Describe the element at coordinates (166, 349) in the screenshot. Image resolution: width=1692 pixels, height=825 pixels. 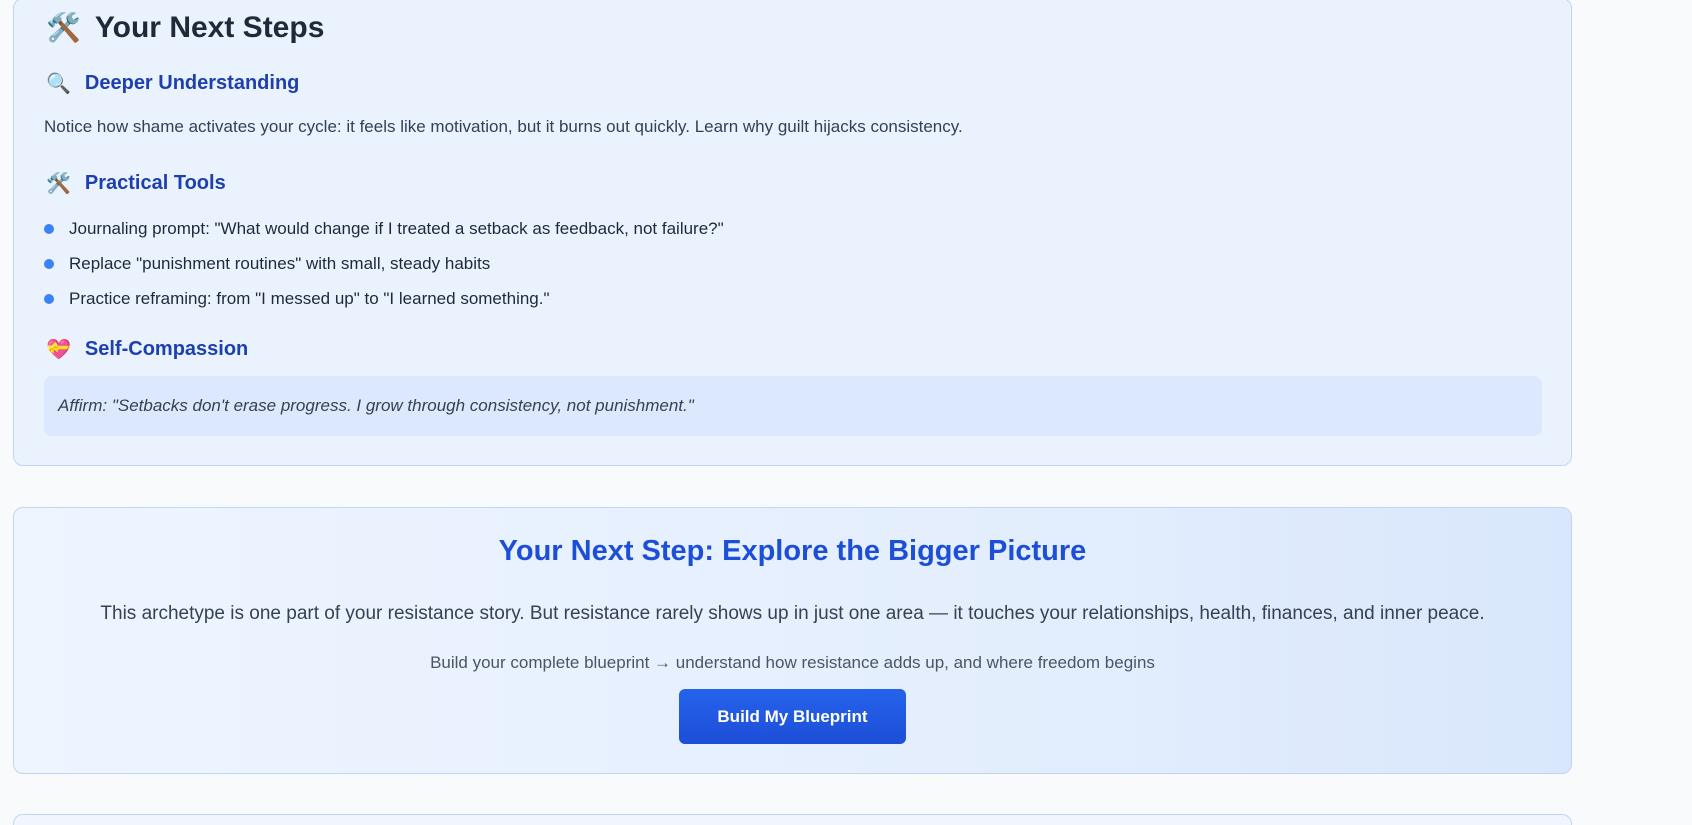
I see `self-compassion-label: Self-Compassion` at that location.